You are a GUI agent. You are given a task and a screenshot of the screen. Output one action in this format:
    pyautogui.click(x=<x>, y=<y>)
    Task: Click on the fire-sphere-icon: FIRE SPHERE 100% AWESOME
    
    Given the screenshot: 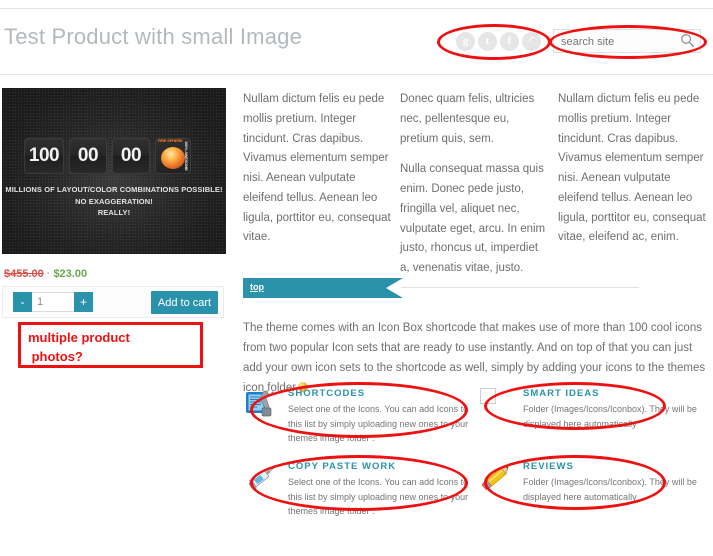 What is the action you would take?
    pyautogui.click(x=173, y=156)
    